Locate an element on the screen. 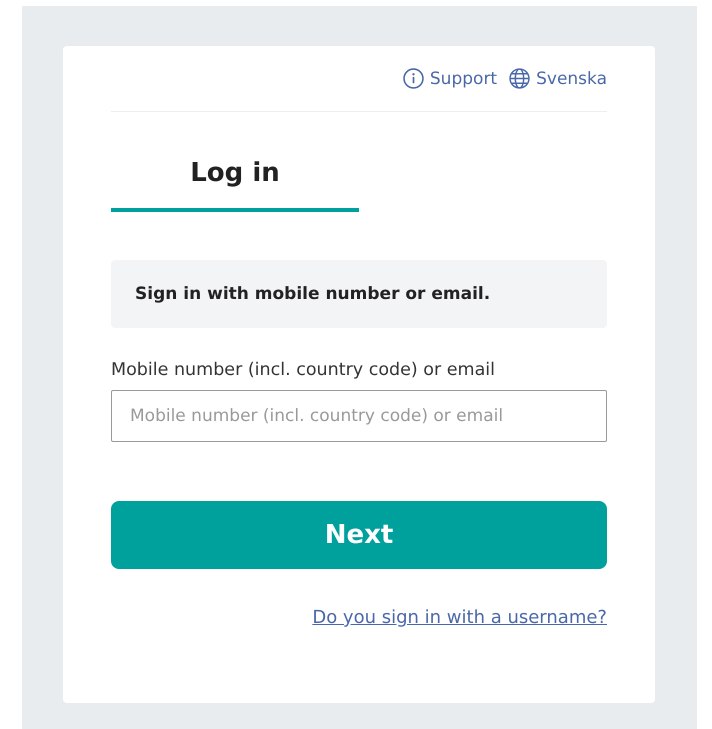  tab: Log in is located at coordinates (235, 177).